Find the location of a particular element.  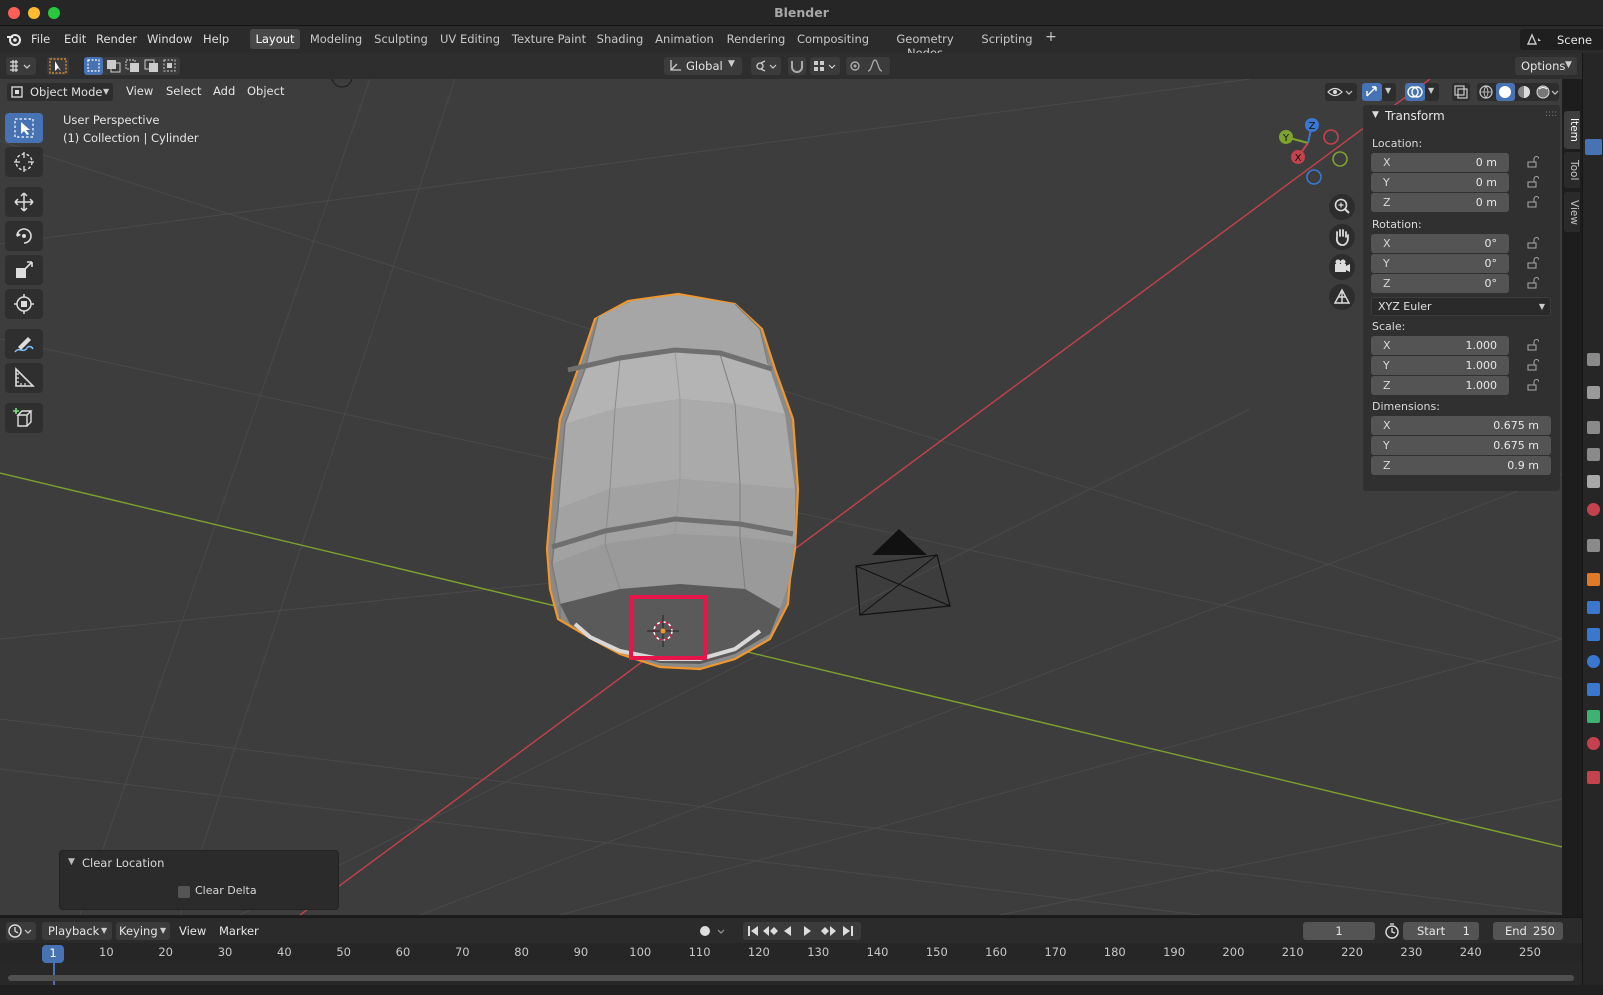

collapse-triangle-icon: ▼ is located at coordinates (1375, 115).